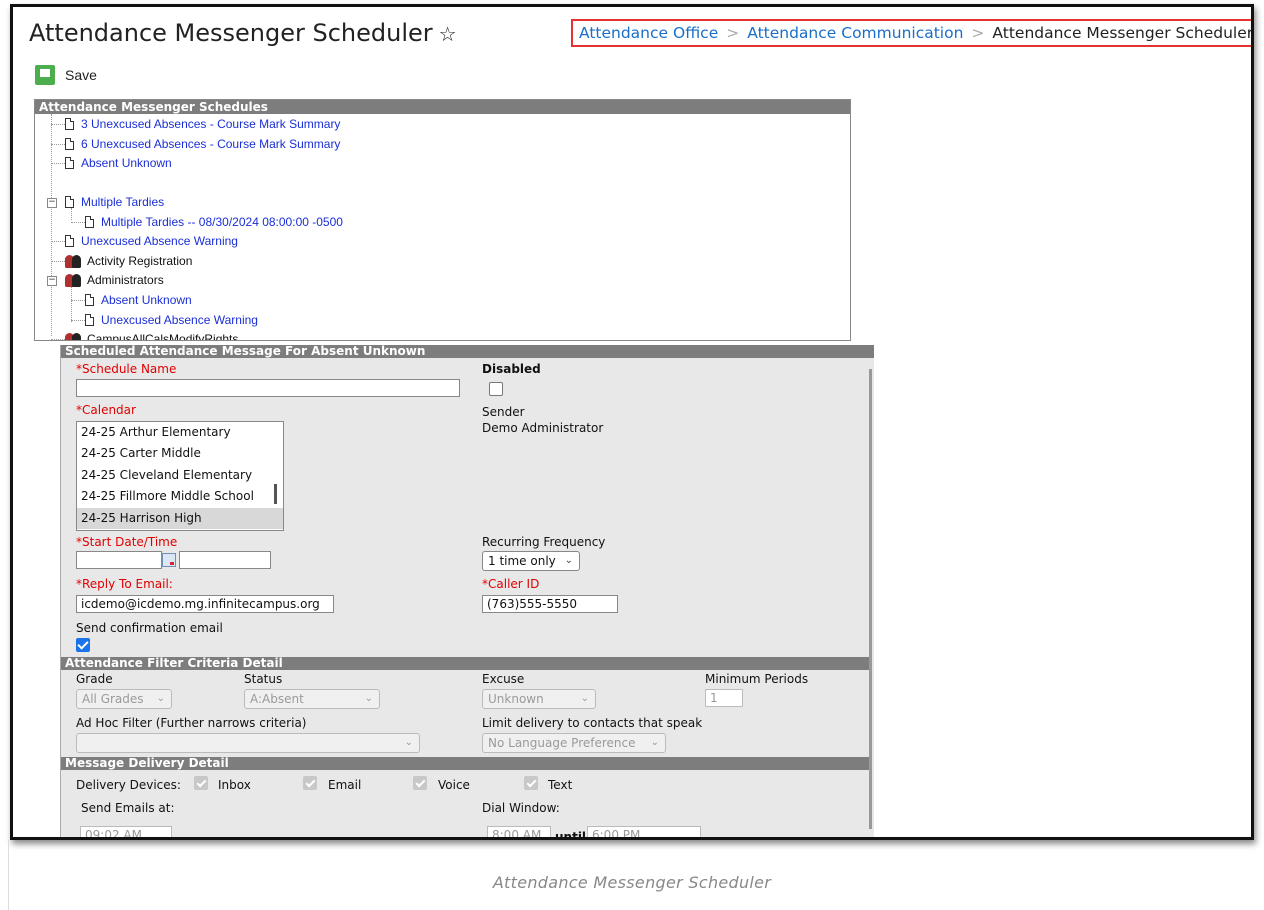 The image size is (1264, 910). What do you see at coordinates (205, 604) in the screenshot?
I see `reply-email-input: icdemo@icdemo.mg.infinitecampus.org` at bounding box center [205, 604].